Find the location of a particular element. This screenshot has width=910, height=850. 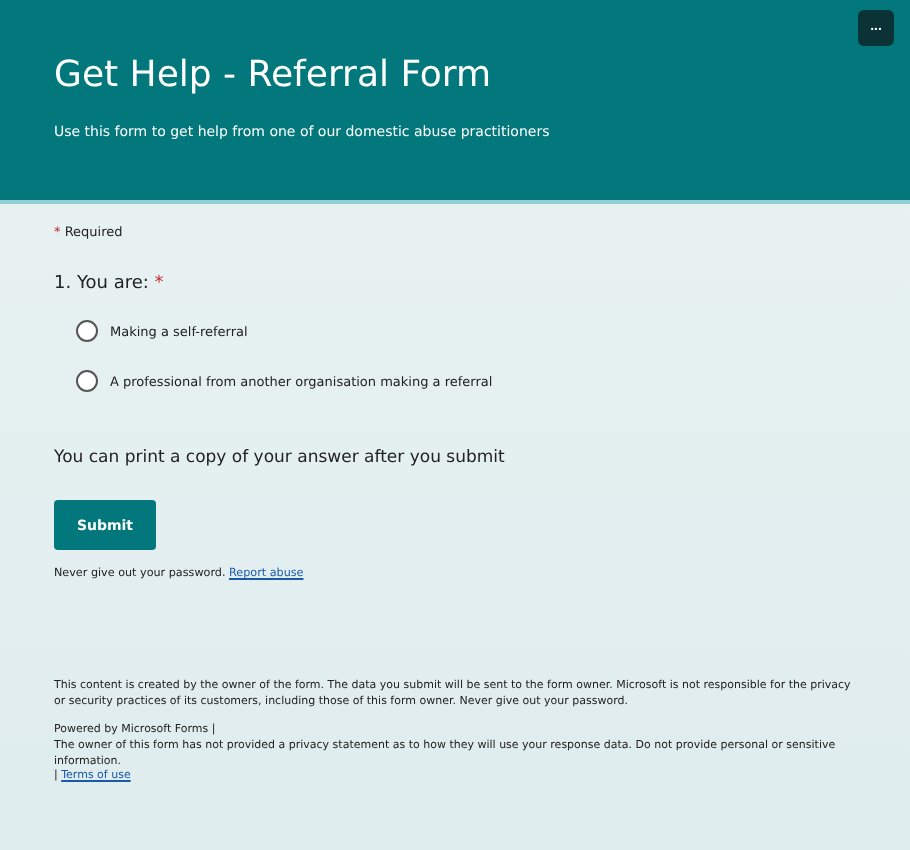

form-title: Get Help - Referral Form is located at coordinates (274, 75).